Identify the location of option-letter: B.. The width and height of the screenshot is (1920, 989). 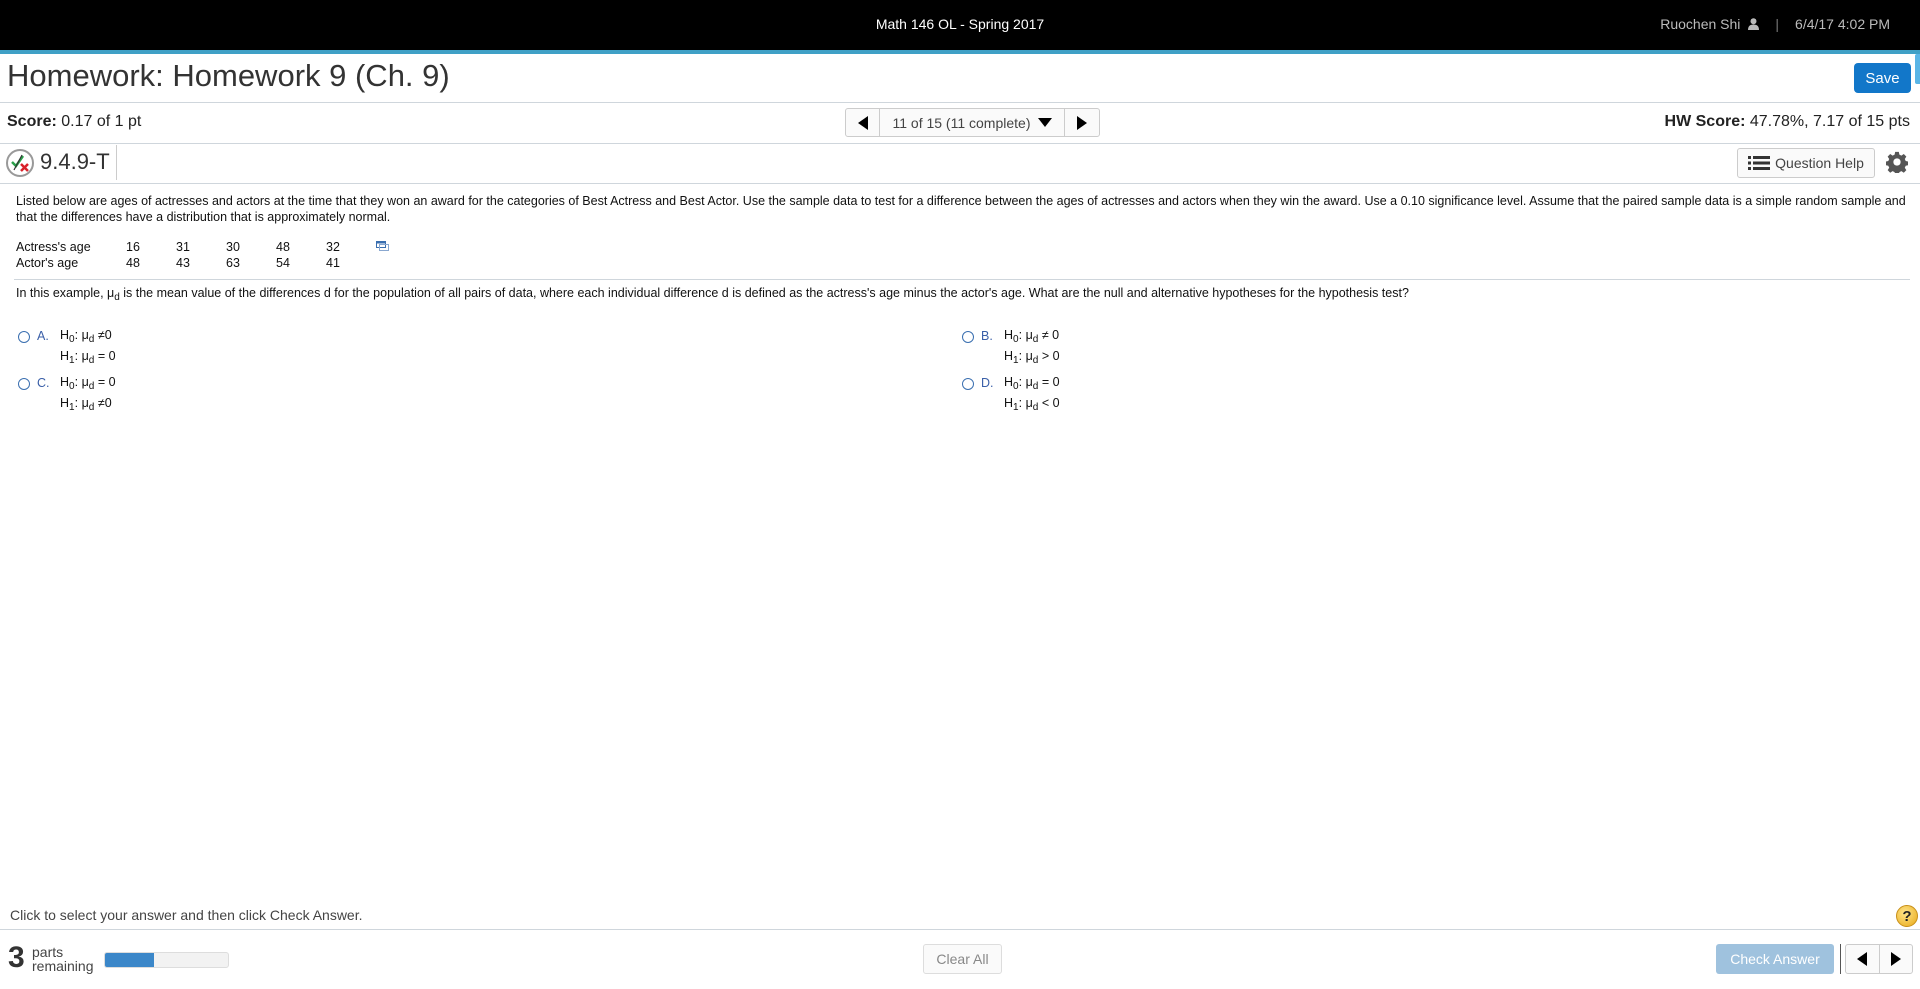
(987, 336).